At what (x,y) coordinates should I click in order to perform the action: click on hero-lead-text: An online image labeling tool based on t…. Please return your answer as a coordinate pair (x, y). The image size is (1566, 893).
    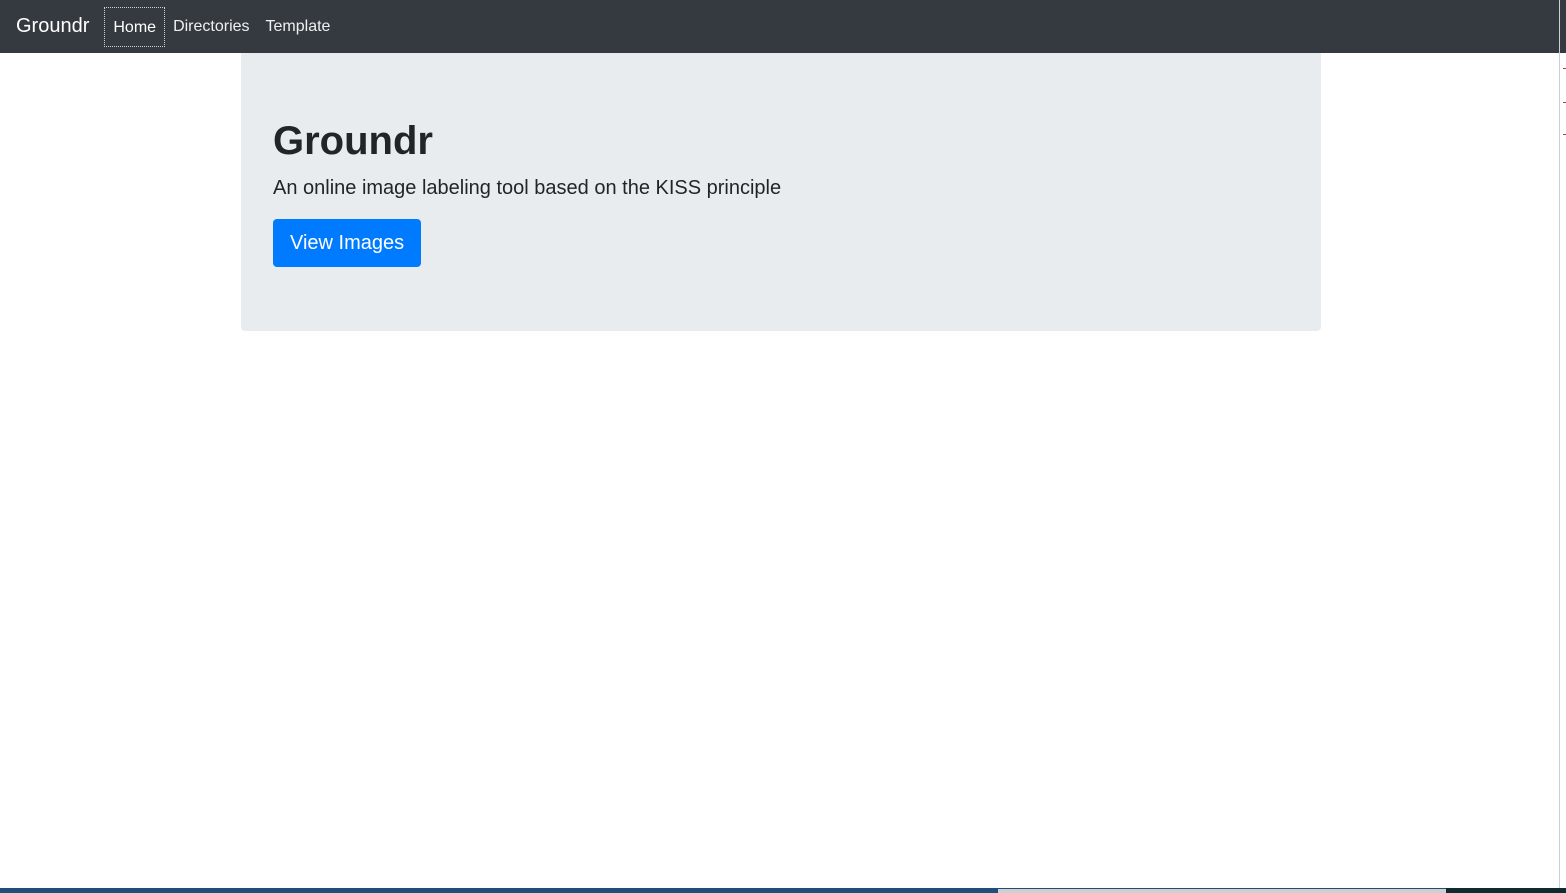
    Looking at the image, I should click on (527, 188).